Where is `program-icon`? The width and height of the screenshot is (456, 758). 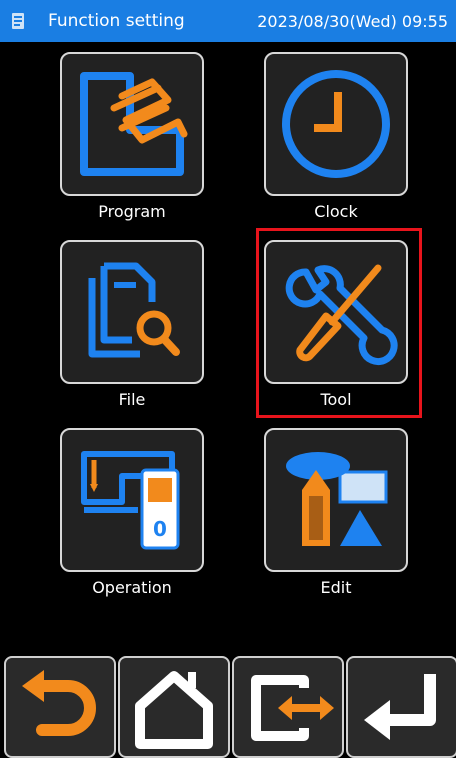 program-icon is located at coordinates (134, 124).